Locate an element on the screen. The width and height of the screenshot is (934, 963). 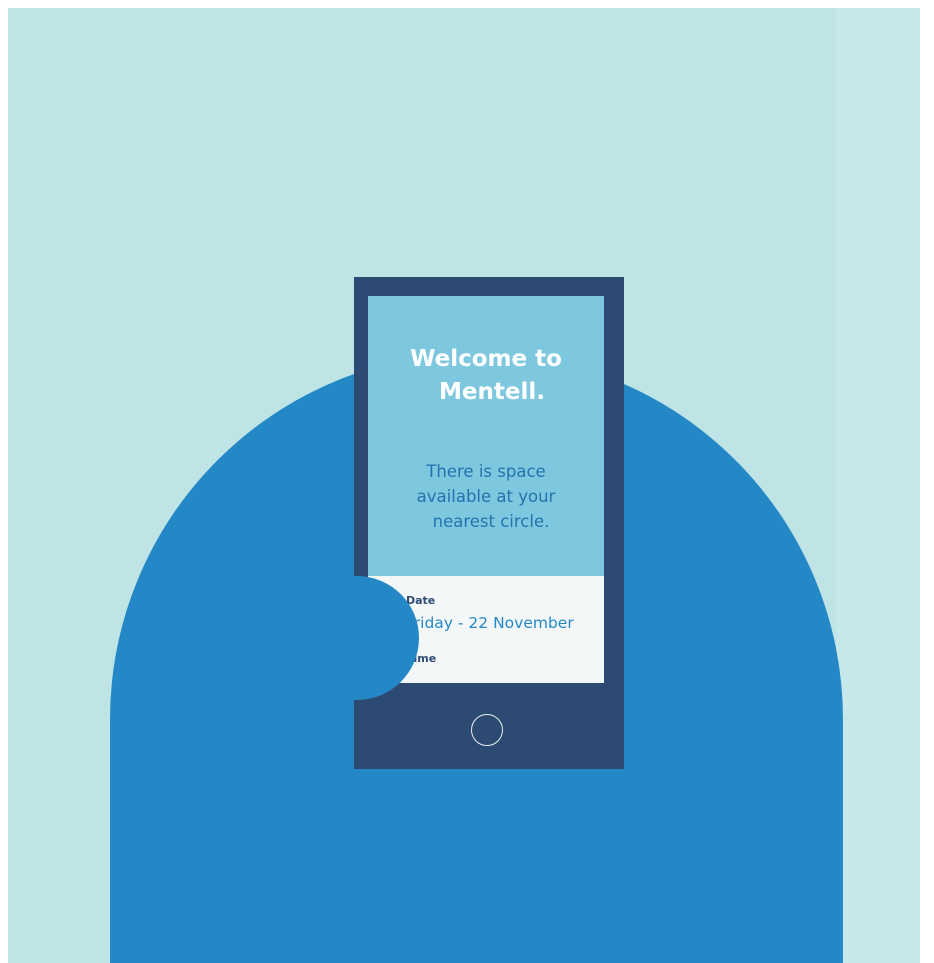
date-value: Friday - 22 November is located at coordinates (490, 623).